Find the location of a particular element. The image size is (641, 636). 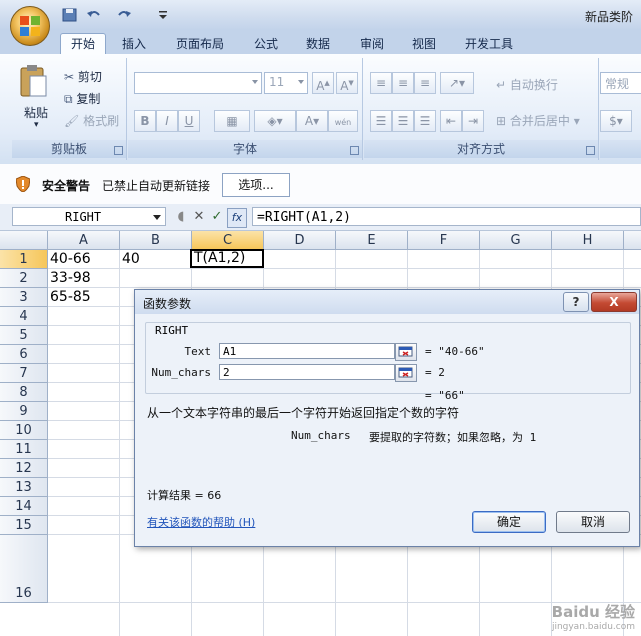

tab-formulas: 公式 is located at coordinates (266, 44).